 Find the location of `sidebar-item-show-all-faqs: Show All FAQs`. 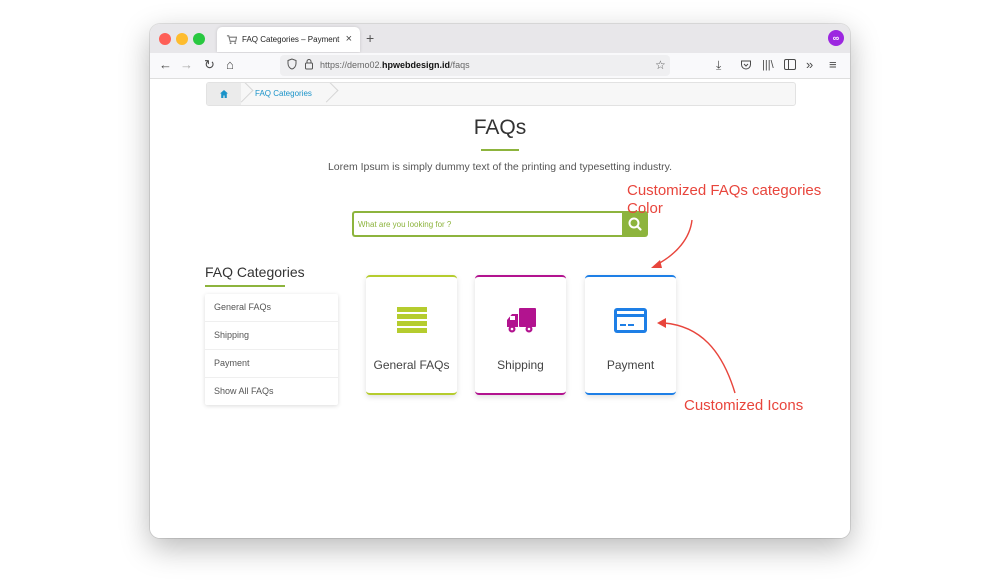

sidebar-item-show-all-faqs: Show All FAQs is located at coordinates (271, 391).